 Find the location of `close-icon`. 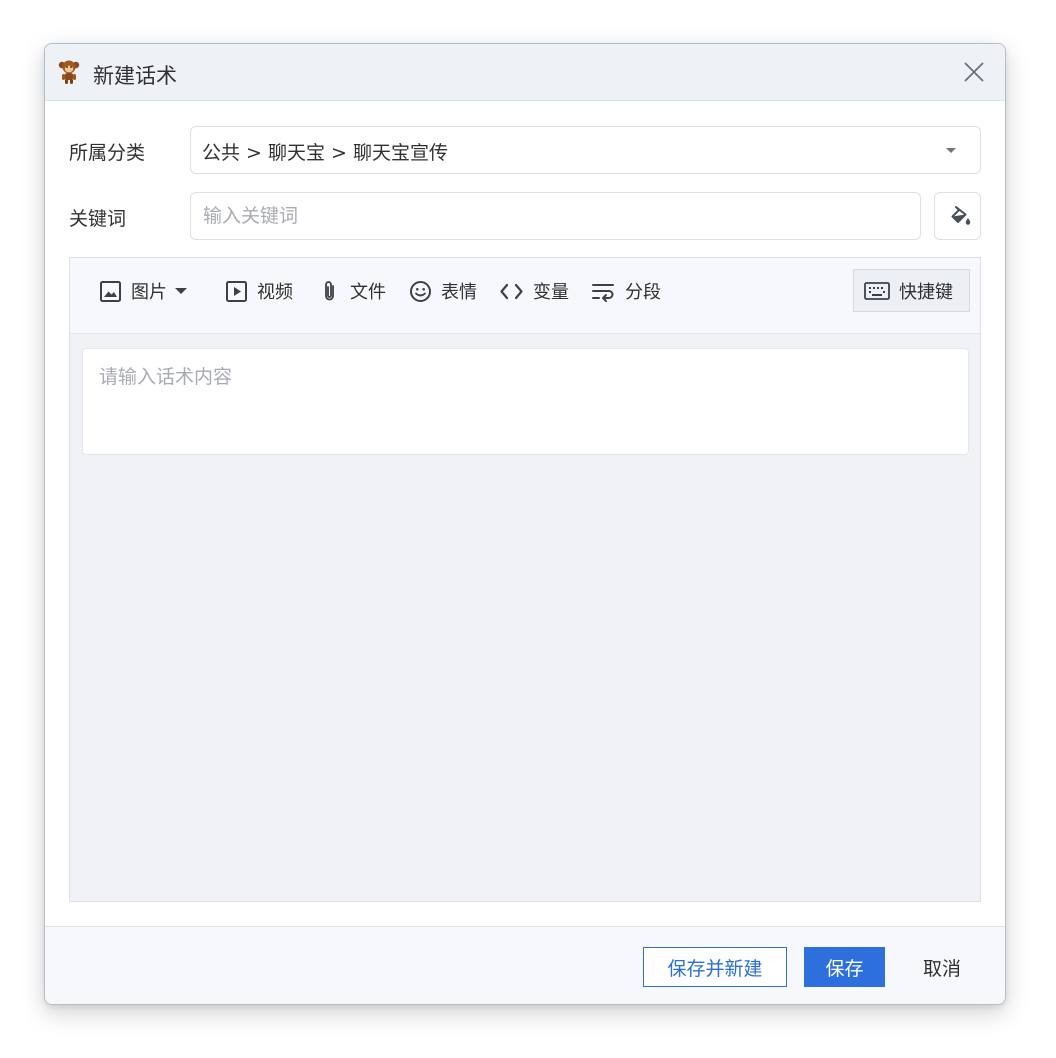

close-icon is located at coordinates (974, 72).